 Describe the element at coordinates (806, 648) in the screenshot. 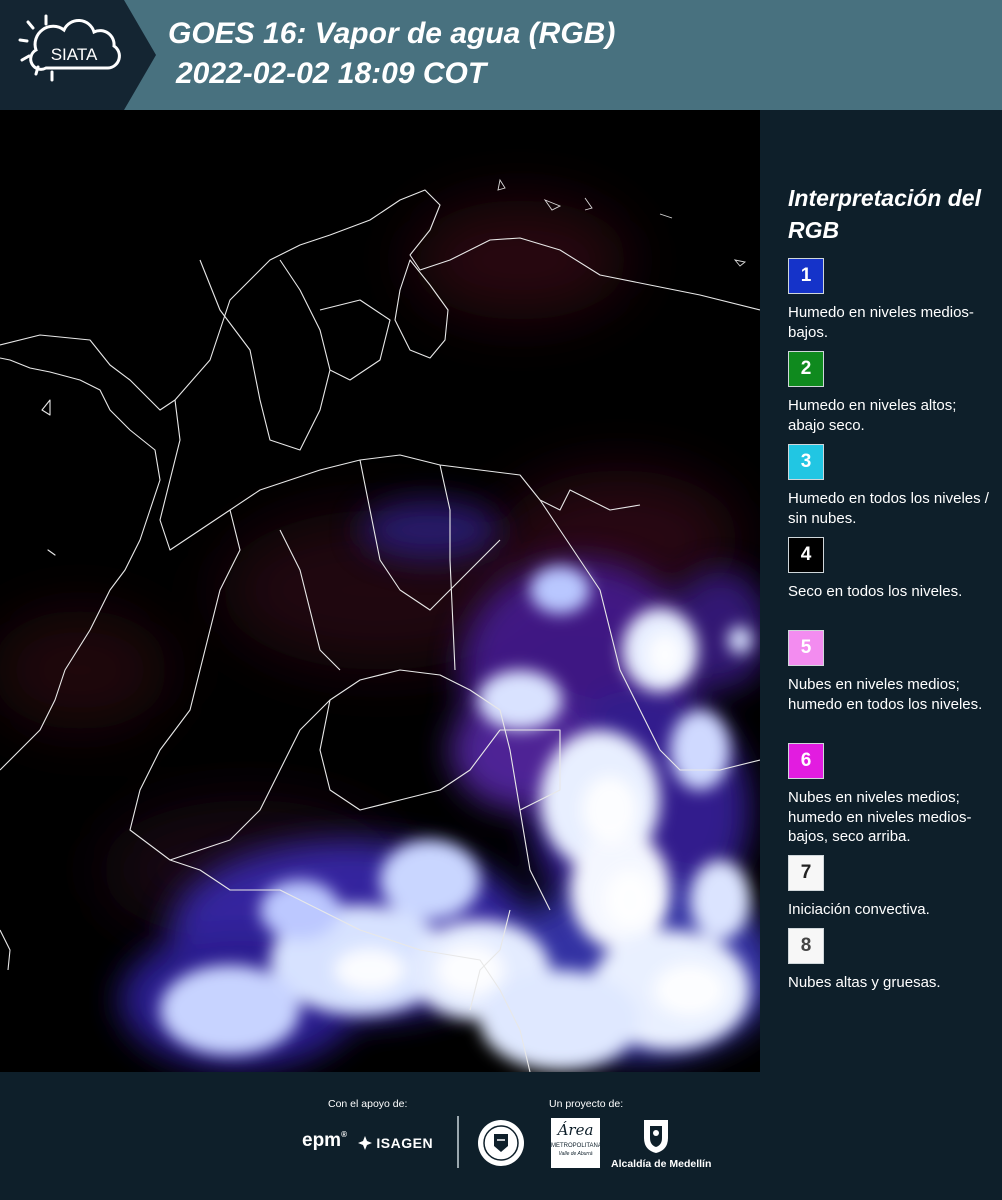

I see `legend-swatch-5: 5` at that location.